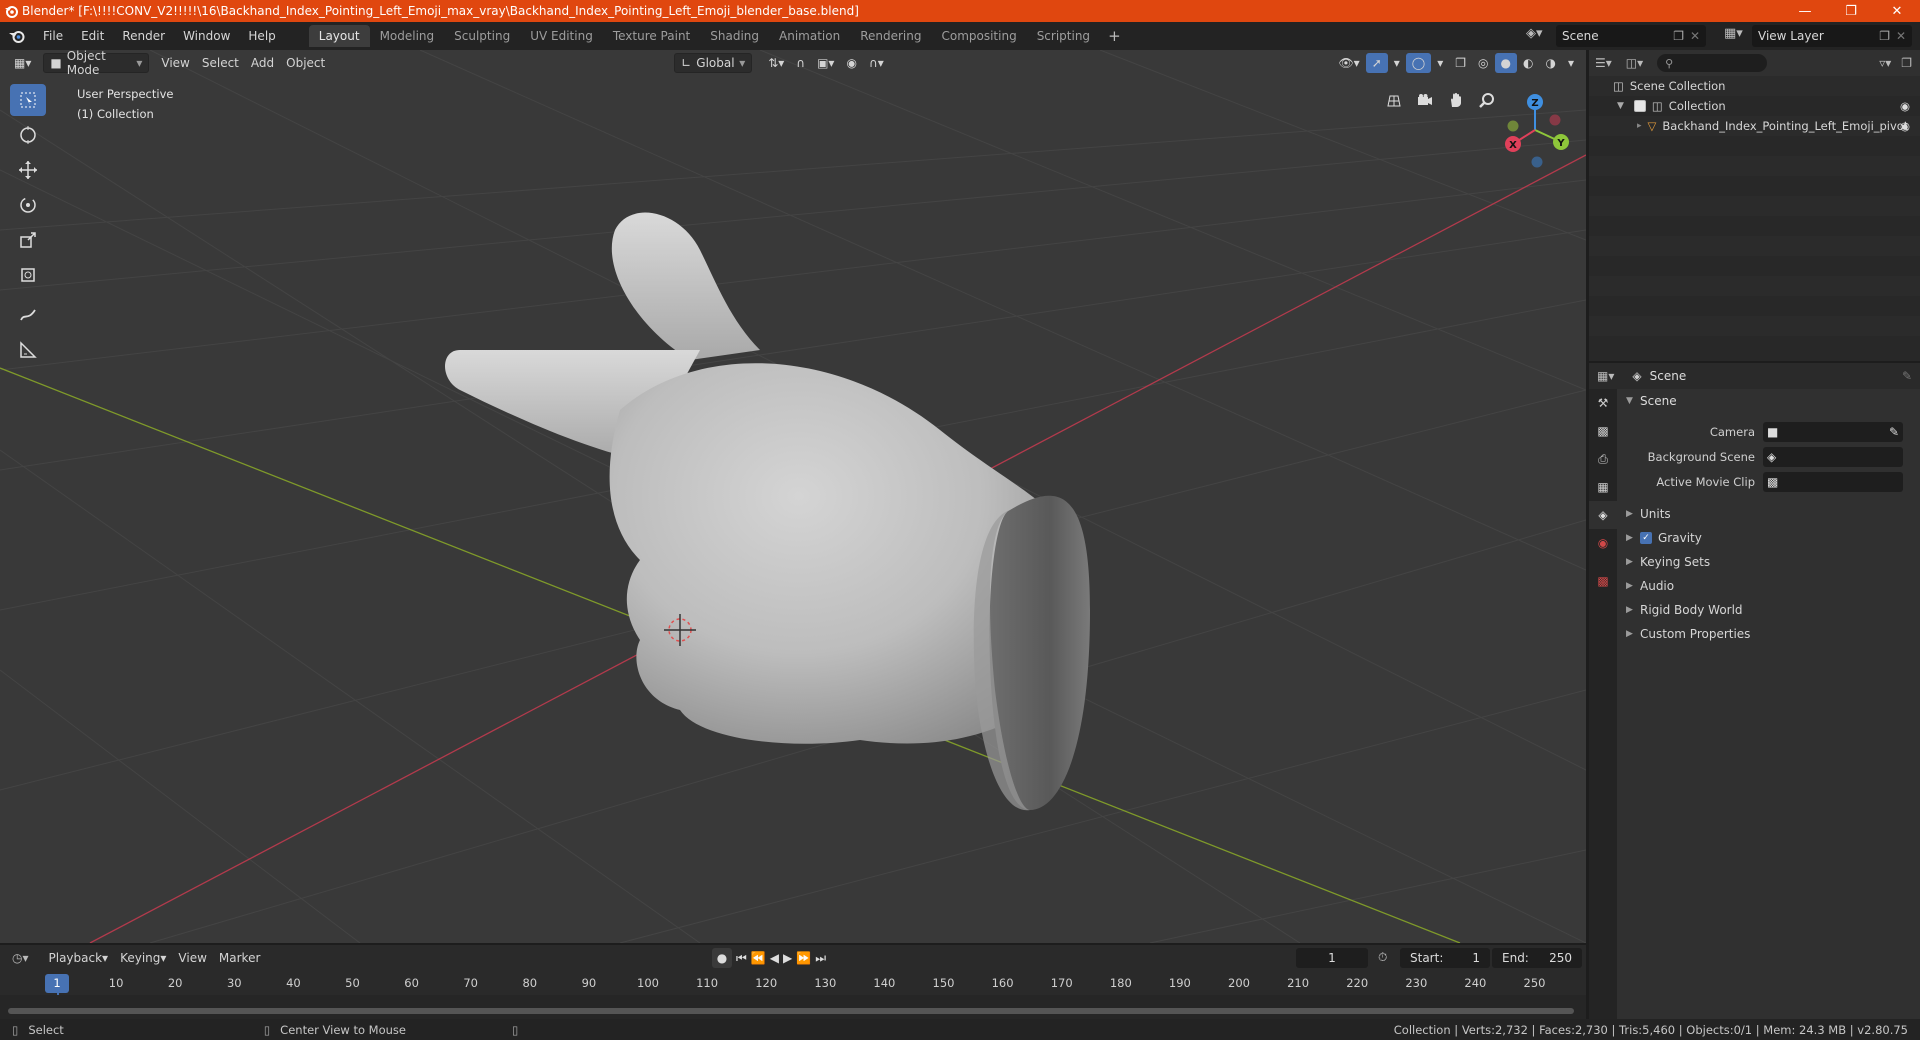 This screenshot has width=1920, height=1040. What do you see at coordinates (890, 36) in the screenshot?
I see `tab-rendering: Rendering` at bounding box center [890, 36].